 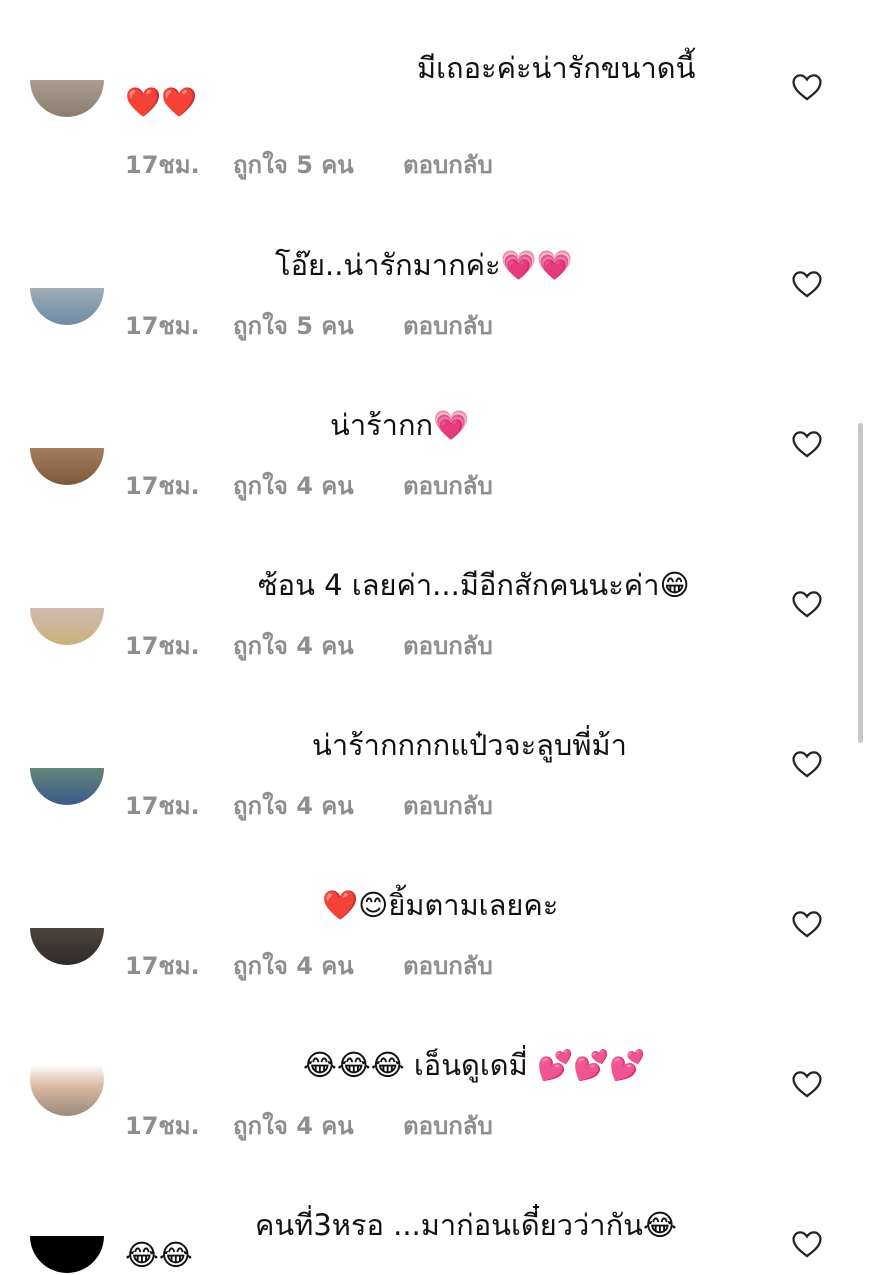 What do you see at coordinates (556, 68) in the screenshot?
I see `comment-text: มีเถอะค่ะน่ารักขนาดนี้` at bounding box center [556, 68].